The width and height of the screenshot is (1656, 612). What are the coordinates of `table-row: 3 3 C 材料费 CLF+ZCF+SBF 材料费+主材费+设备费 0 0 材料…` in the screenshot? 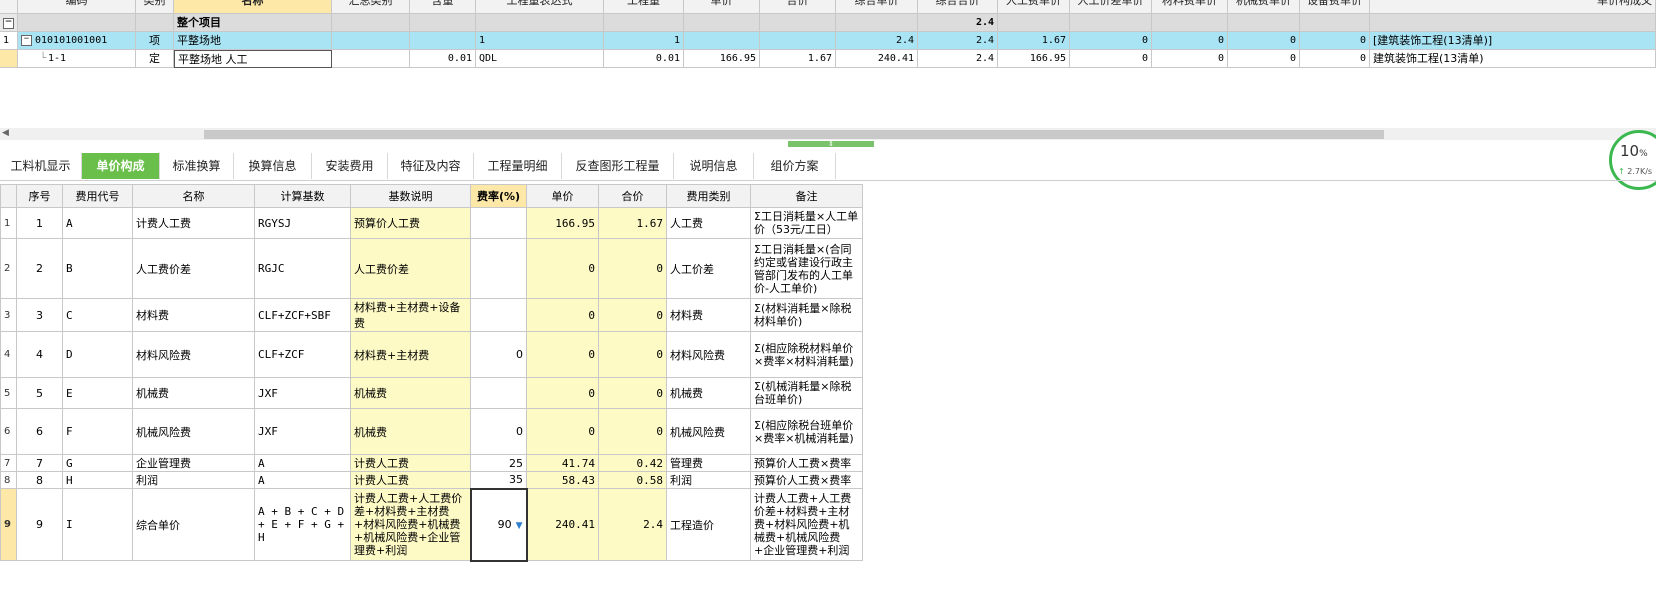 It's located at (431, 315).